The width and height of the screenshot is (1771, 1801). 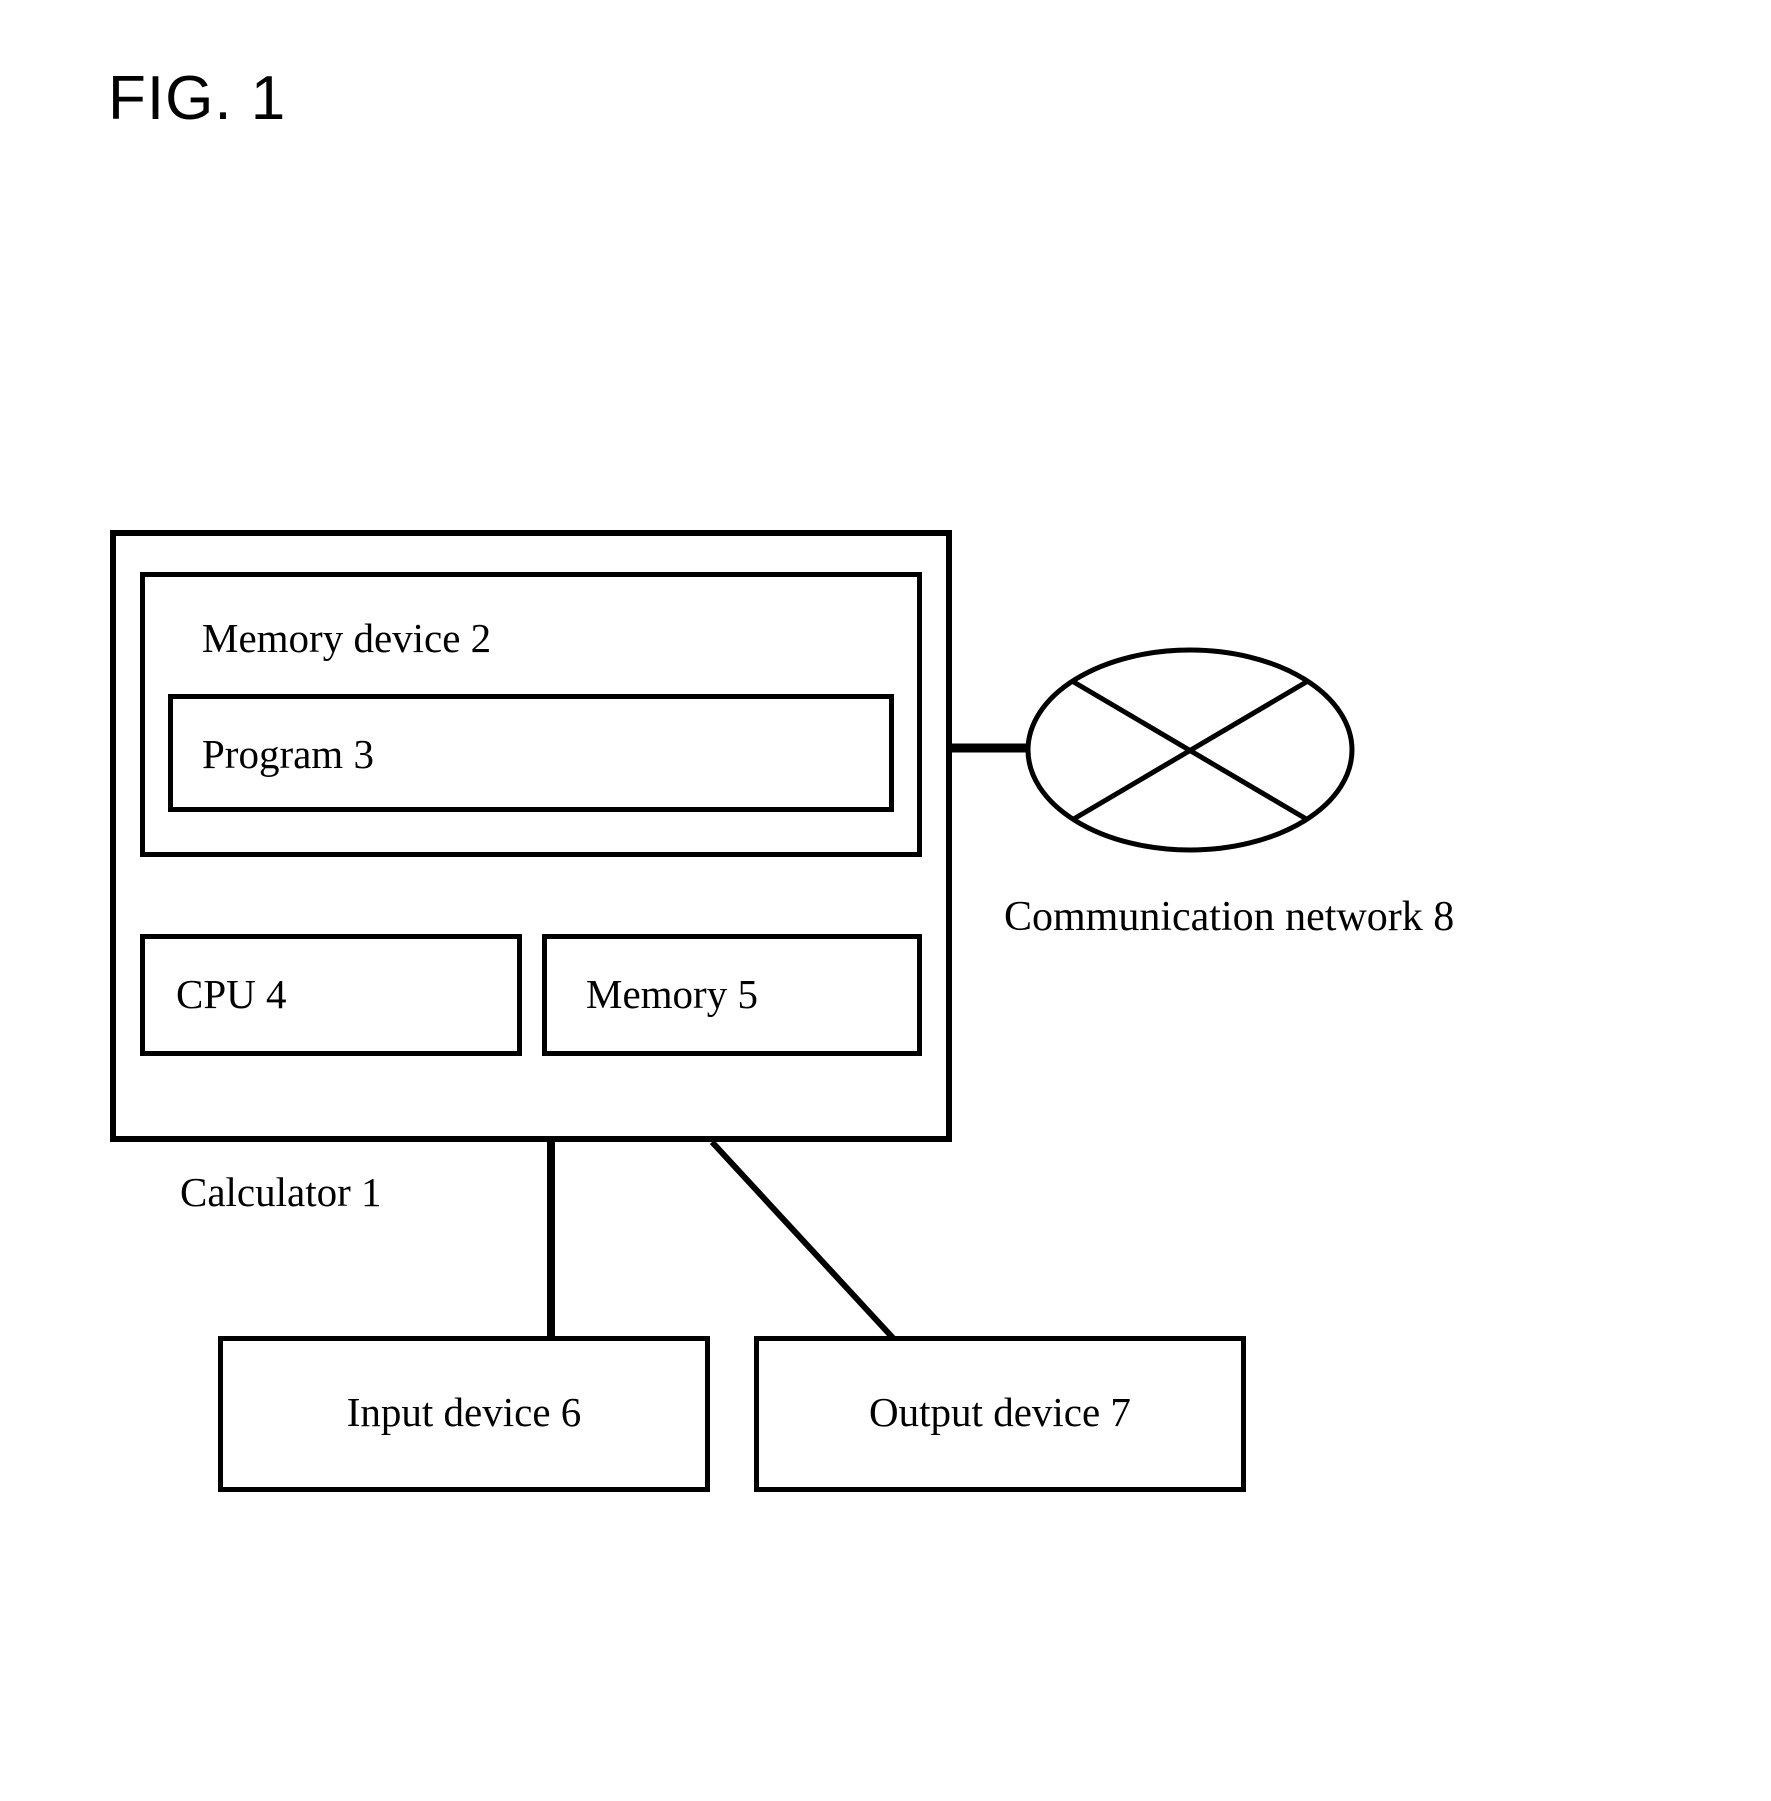 I want to click on communication-network-ellipse-icon, so click(x=1190, y=750).